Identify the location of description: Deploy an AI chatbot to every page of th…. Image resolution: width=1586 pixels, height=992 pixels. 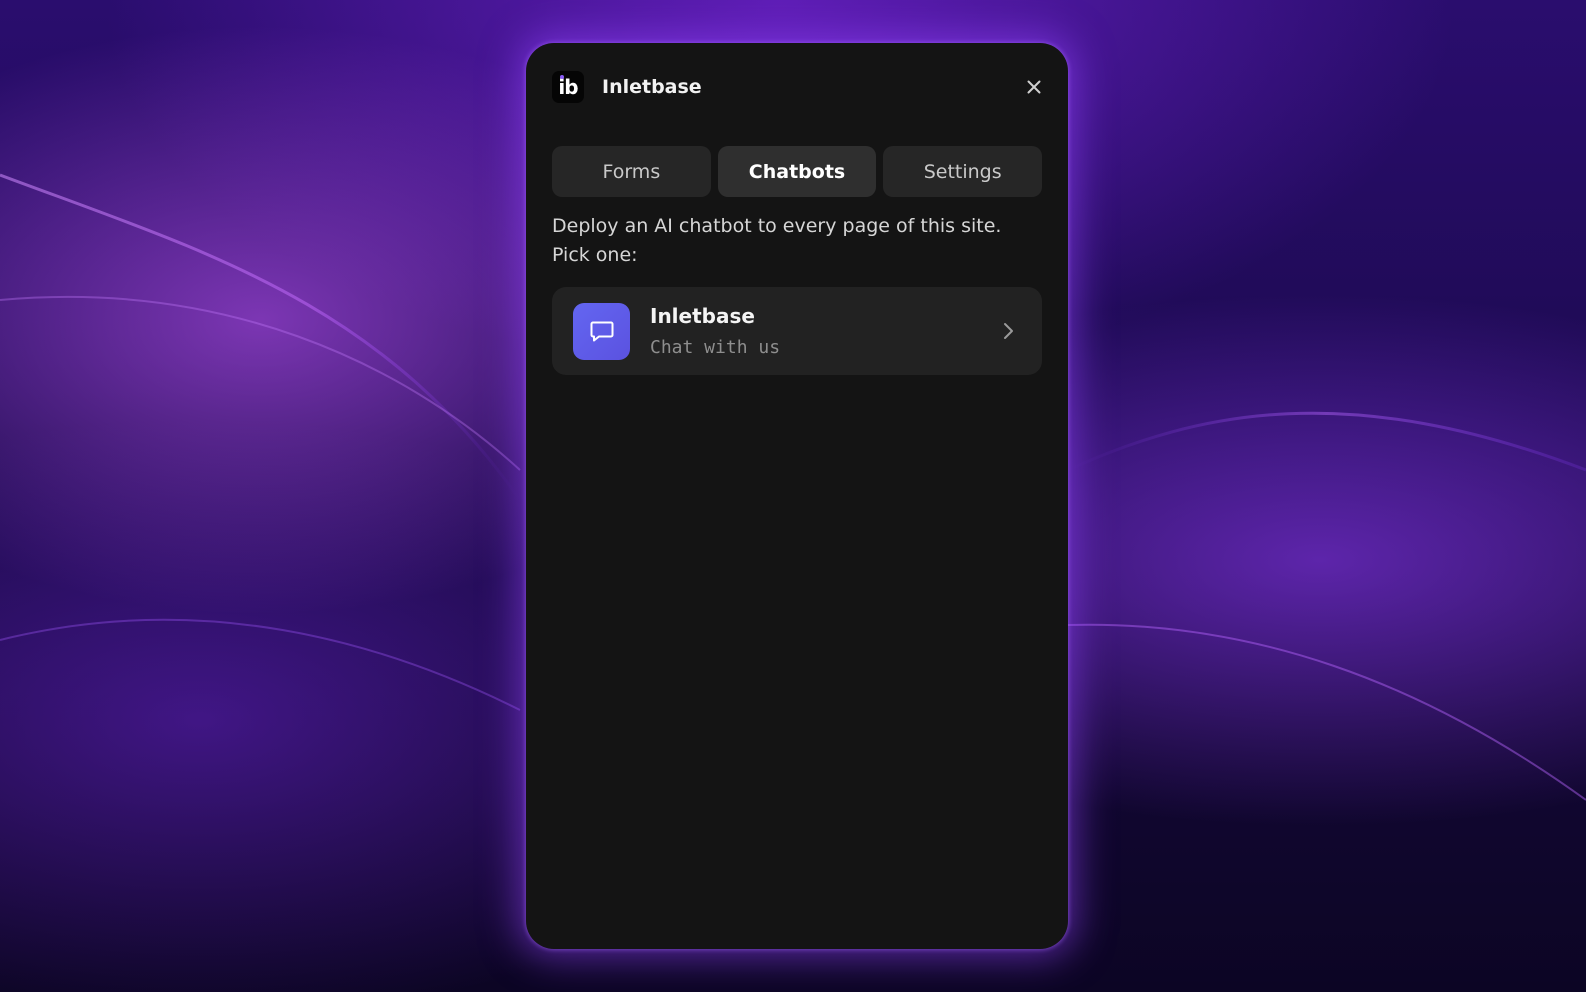
(792, 241).